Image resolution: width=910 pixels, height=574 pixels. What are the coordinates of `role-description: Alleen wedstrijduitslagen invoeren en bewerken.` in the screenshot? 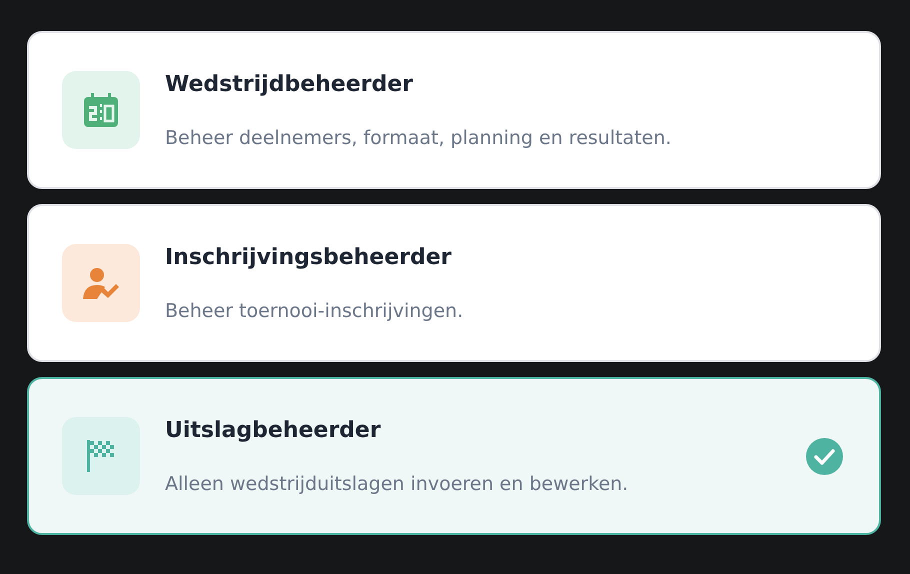 It's located at (397, 483).